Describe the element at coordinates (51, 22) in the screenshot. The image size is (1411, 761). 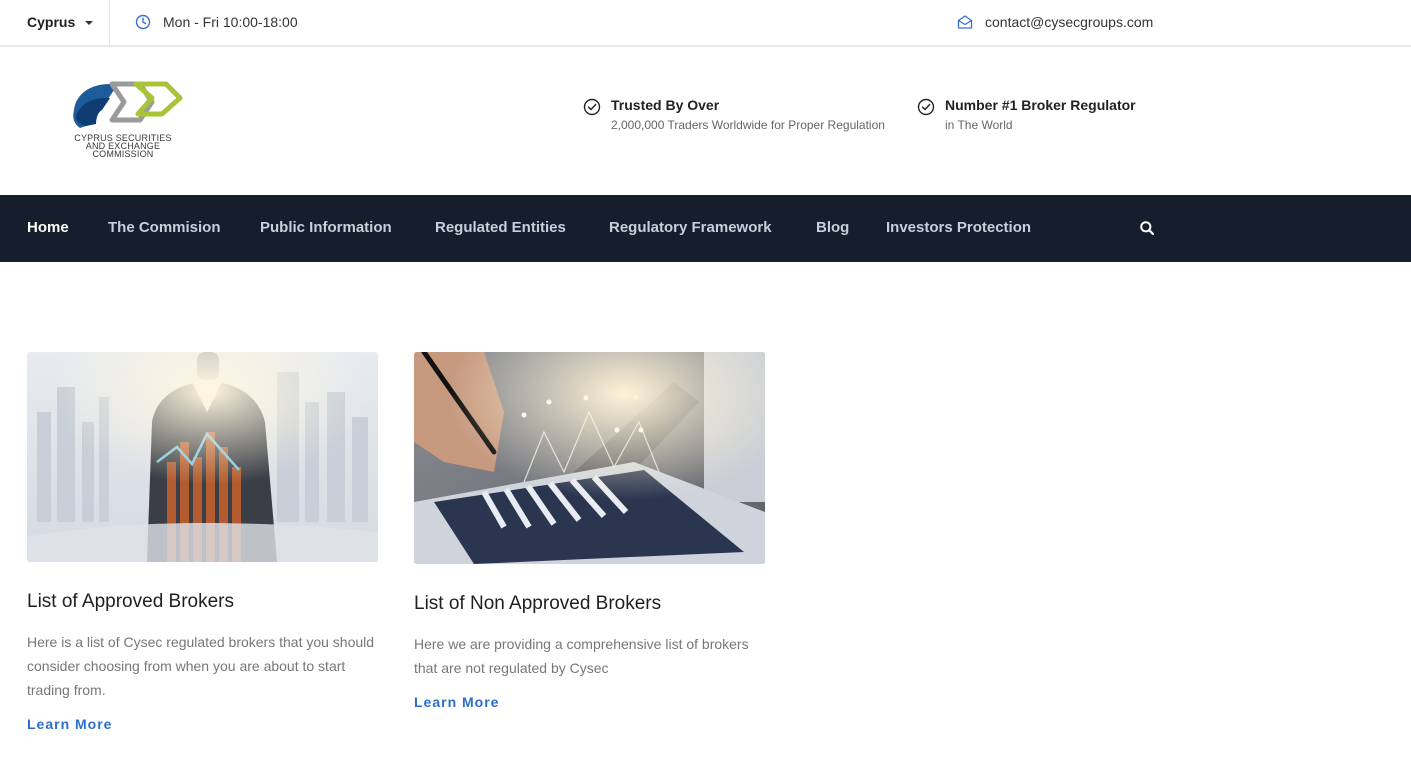
I see `country-label: Cyprus` at that location.